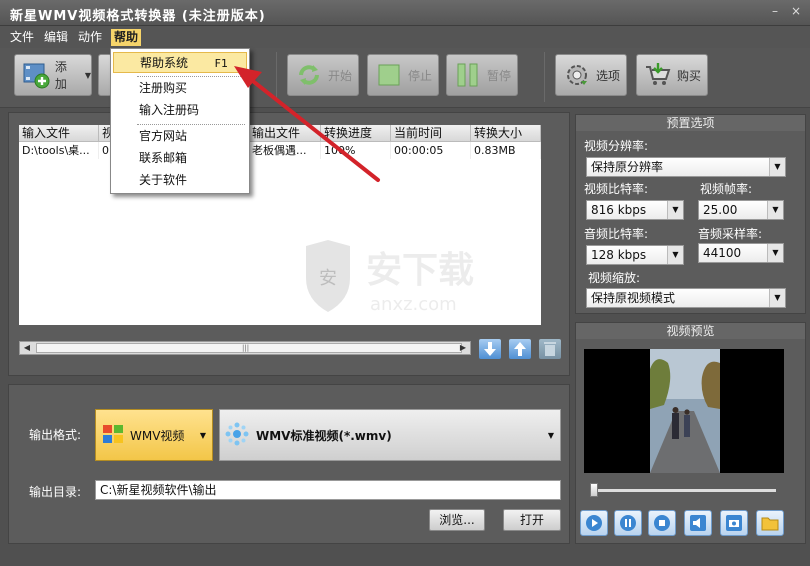 Image resolution: width=810 pixels, height=566 pixels. What do you see at coordinates (59, 133) in the screenshot?
I see `column-header: 输入文件` at bounding box center [59, 133].